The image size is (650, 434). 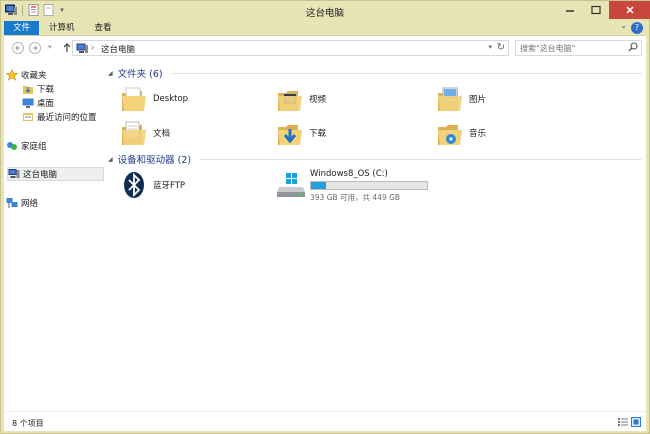 What do you see at coordinates (62, 28) in the screenshot?
I see `tab-computer: 计算机` at bounding box center [62, 28].